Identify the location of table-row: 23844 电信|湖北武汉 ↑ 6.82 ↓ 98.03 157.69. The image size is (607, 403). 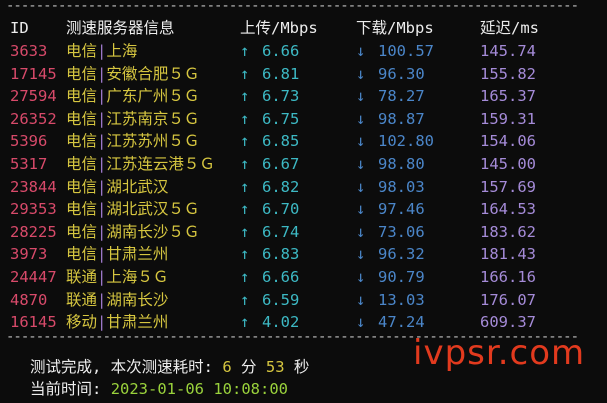
(303, 187).